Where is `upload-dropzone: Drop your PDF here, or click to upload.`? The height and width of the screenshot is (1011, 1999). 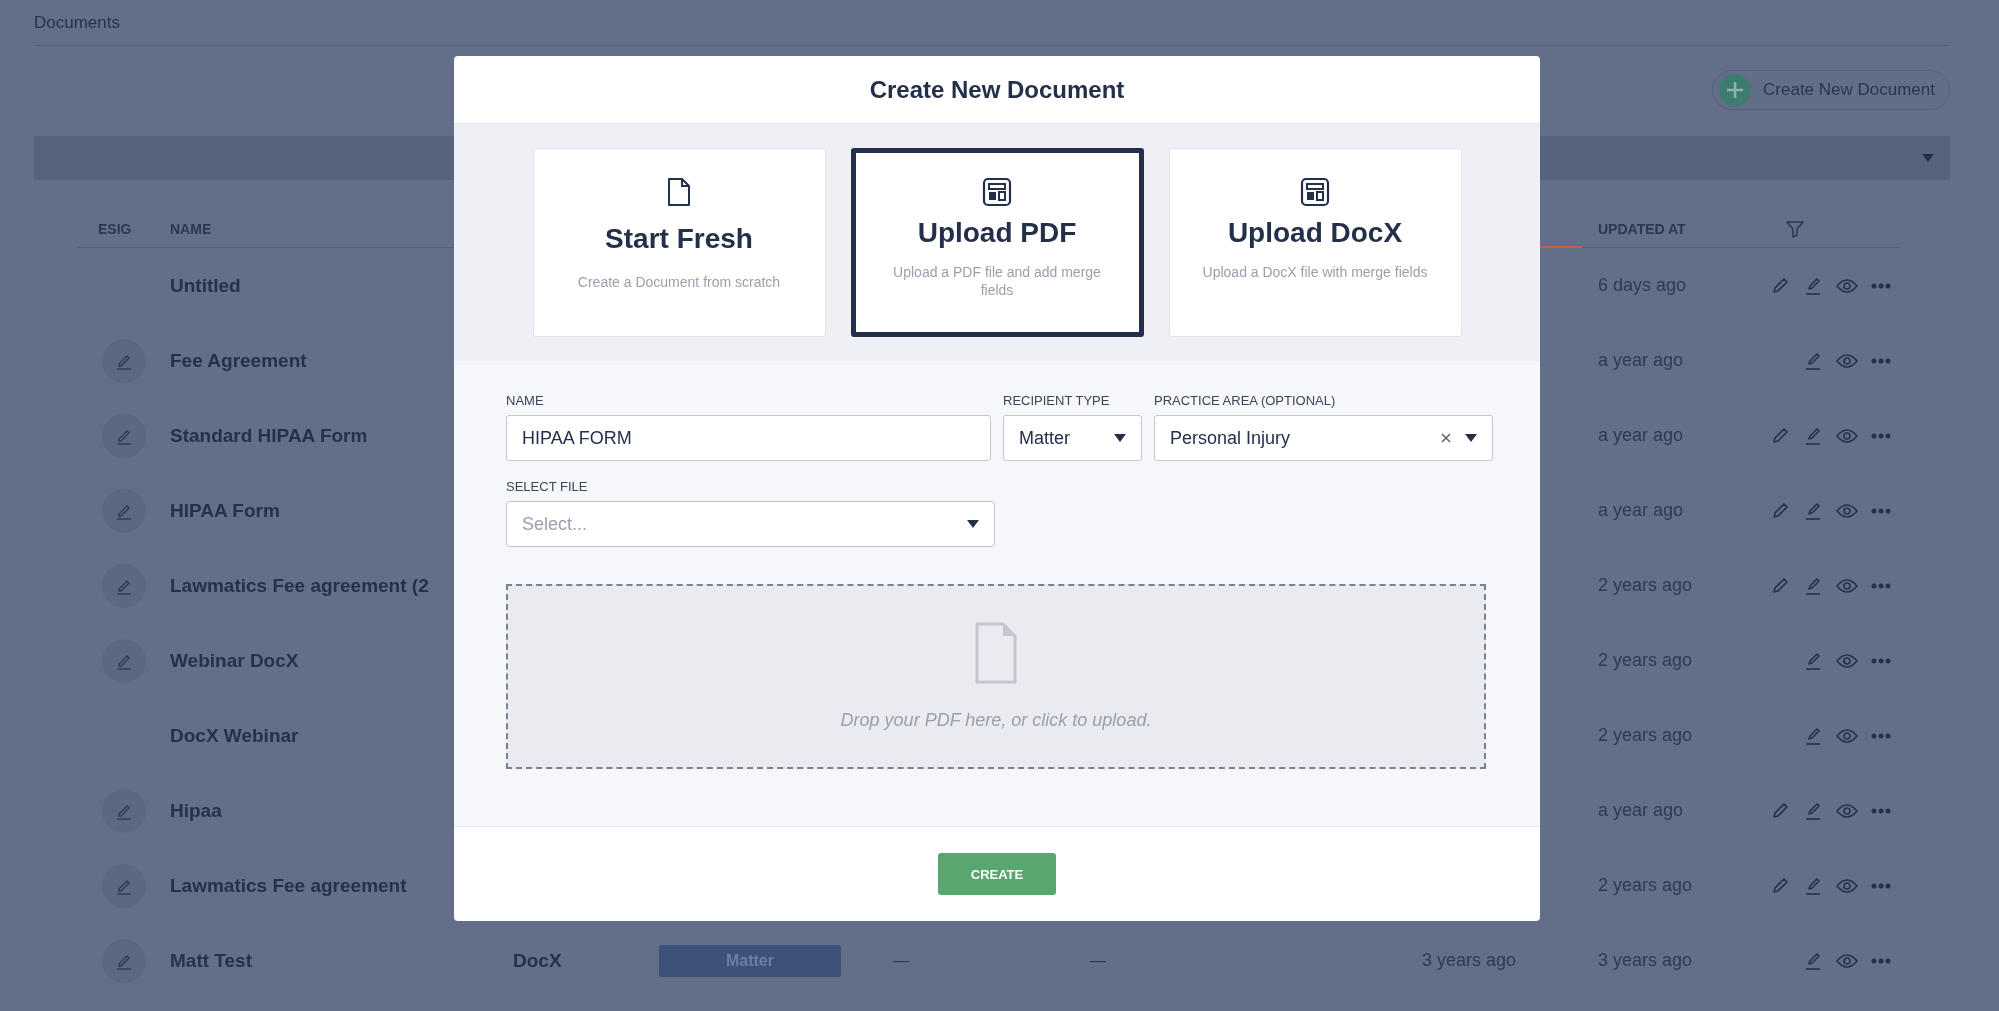
upload-dropzone: Drop your PDF here, or click to upload. is located at coordinates (996, 676).